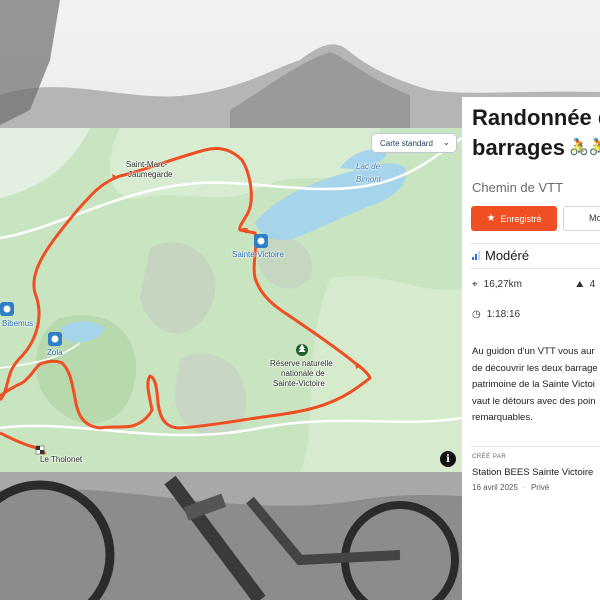 This screenshot has height=600, width=600. What do you see at coordinates (581, 218) in the screenshot?
I see `more-button: Mo` at bounding box center [581, 218].